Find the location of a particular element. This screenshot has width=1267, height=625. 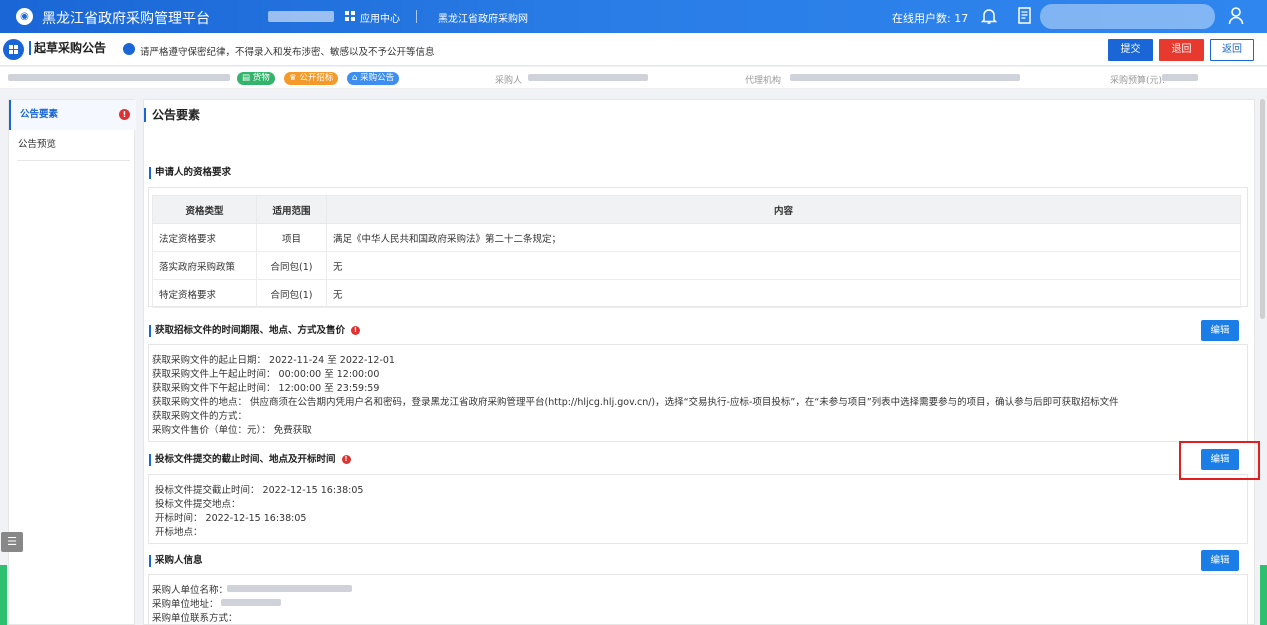

obtain-docs-title: 获取招标文件的时间期限、地点、方式及售价! is located at coordinates (255, 331).